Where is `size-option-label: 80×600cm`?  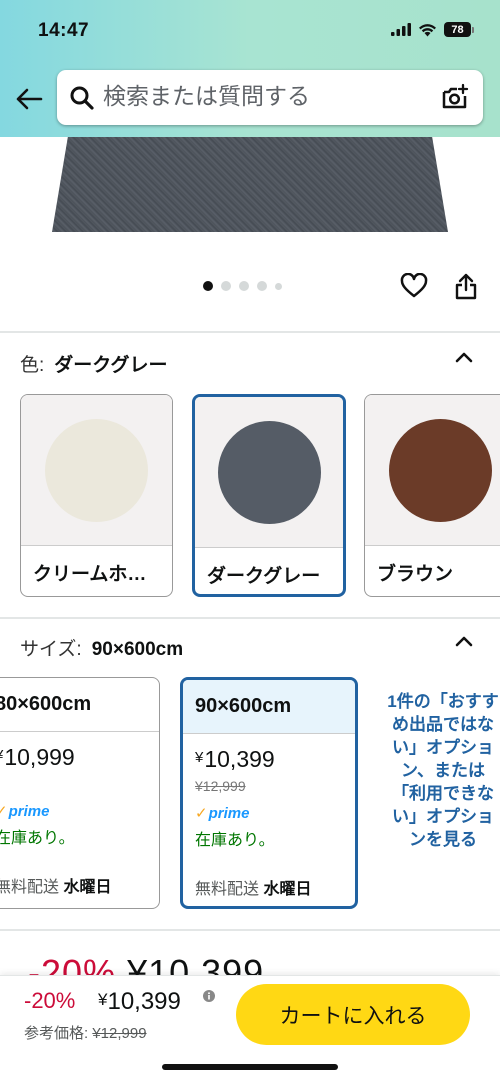 size-option-label: 80×600cm is located at coordinates (79, 705).